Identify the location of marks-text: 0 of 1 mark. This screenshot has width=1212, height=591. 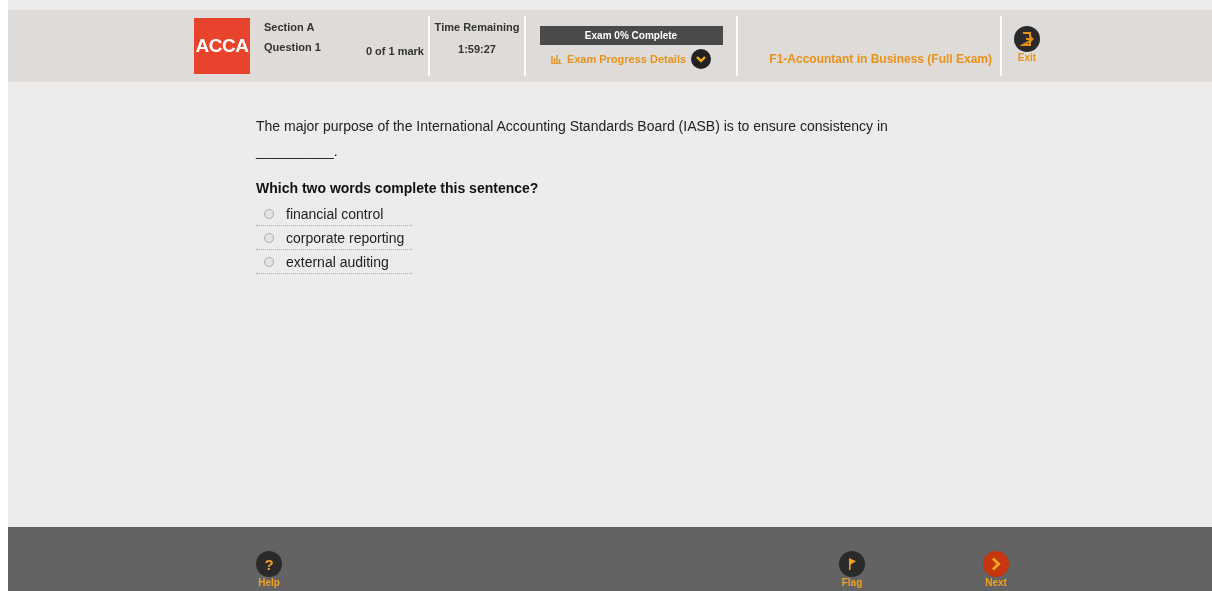
(394, 51).